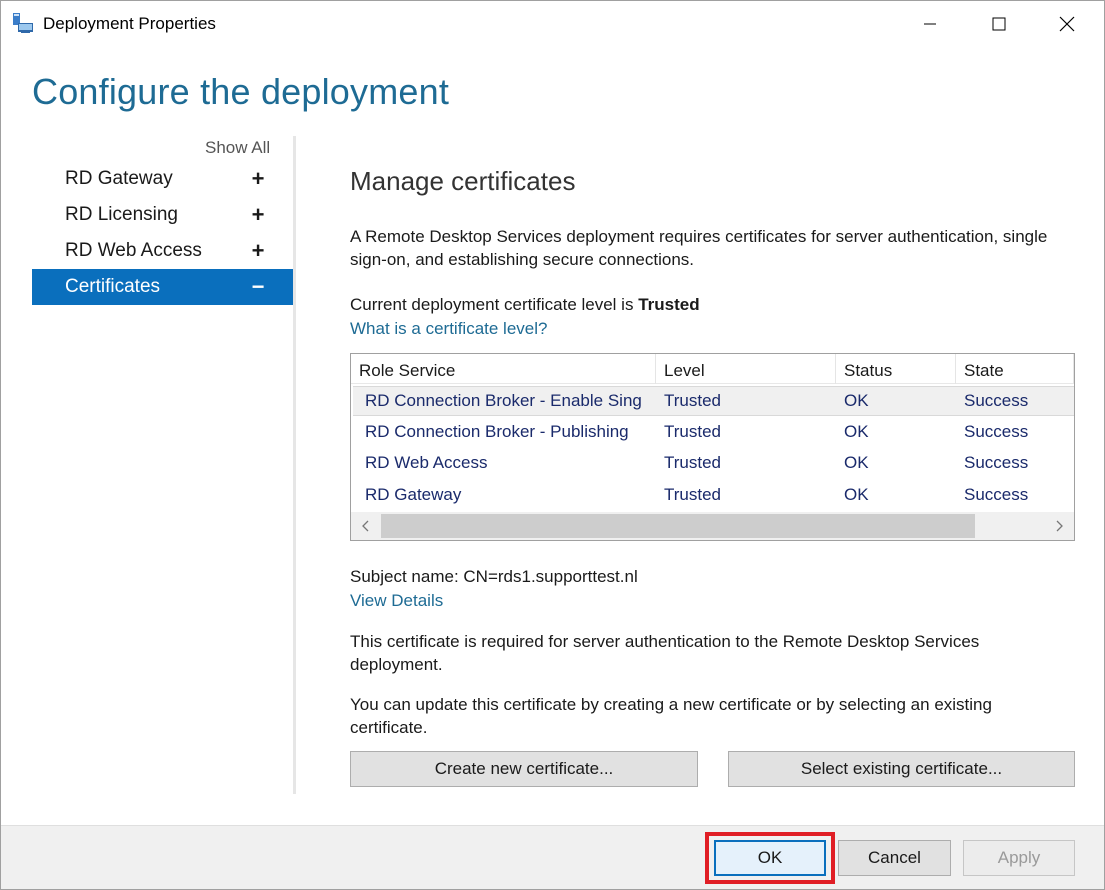 The image size is (1105, 890). What do you see at coordinates (1015, 369) in the screenshot?
I see `column-header-state: State` at bounding box center [1015, 369].